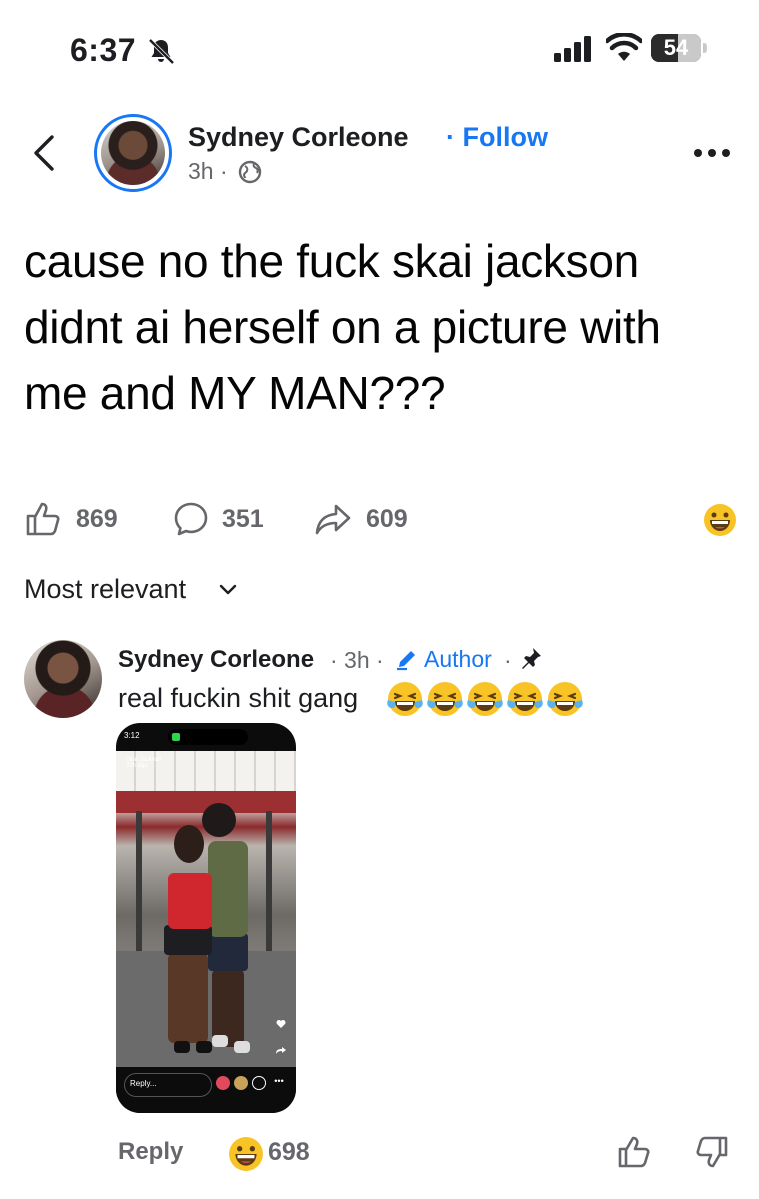 This screenshot has height=1199, width=759. I want to click on back-icon, so click(44, 153).